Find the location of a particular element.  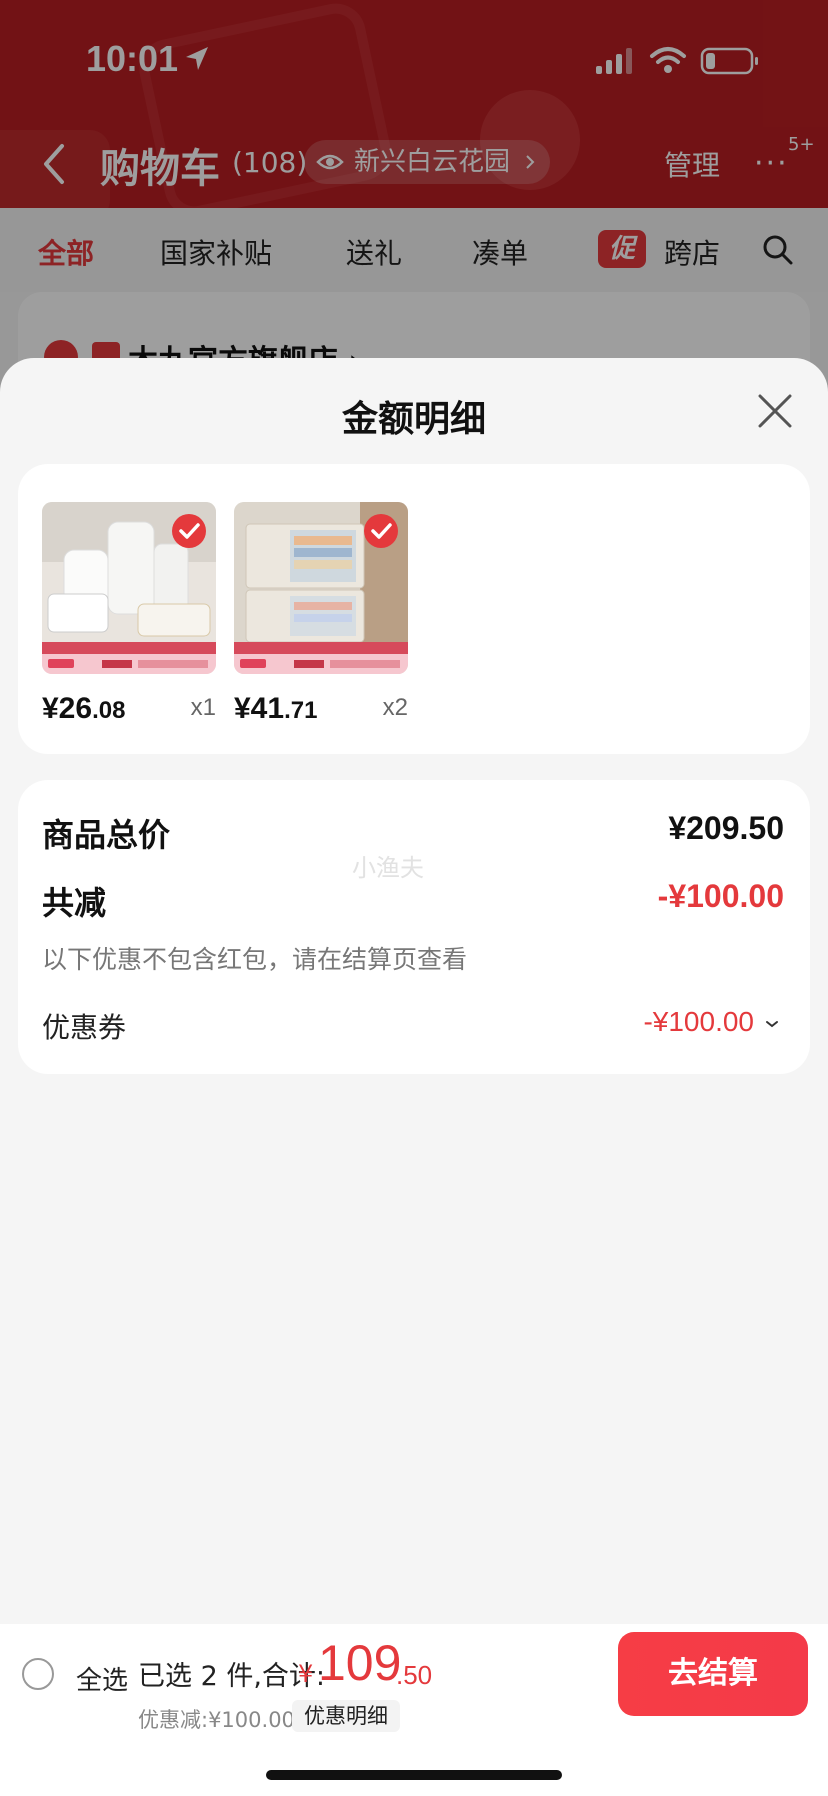

close-icon is located at coordinates (775, 411).